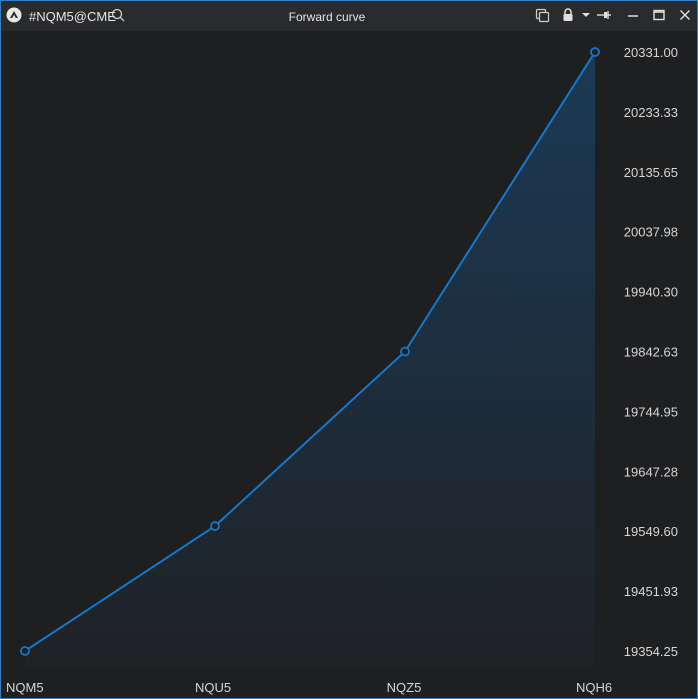 Image resolution: width=698 pixels, height=699 pixels. I want to click on y-tick-label: 19549.60, so click(651, 531).